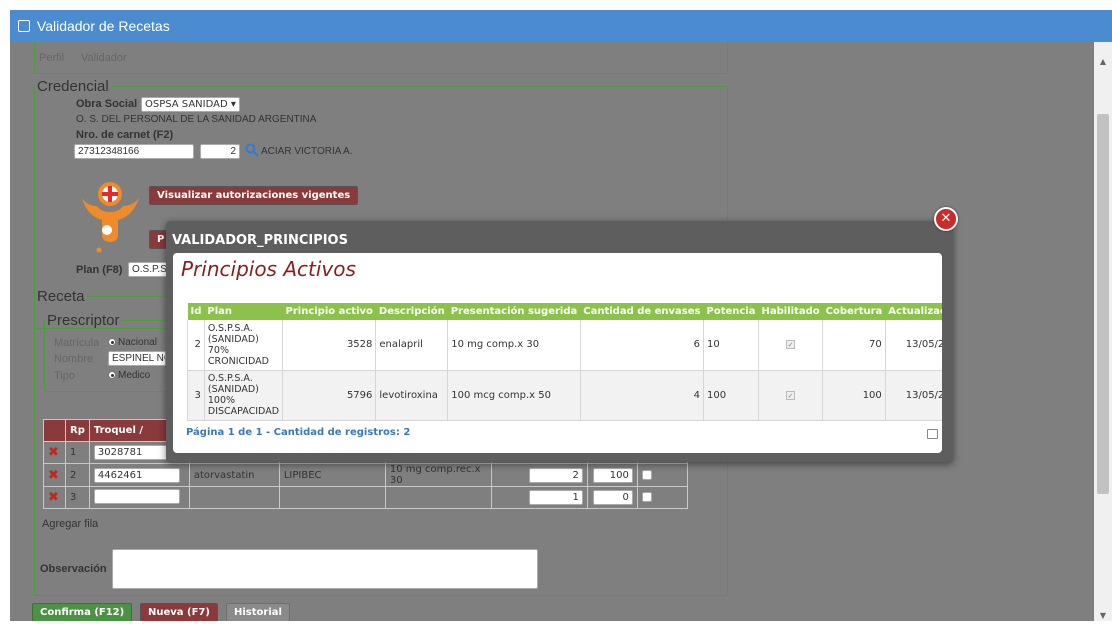 Image resolution: width=1112 pixels, height=624 pixels. What do you see at coordinates (77, 430) in the screenshot?
I see `table-header: Rp` at bounding box center [77, 430].